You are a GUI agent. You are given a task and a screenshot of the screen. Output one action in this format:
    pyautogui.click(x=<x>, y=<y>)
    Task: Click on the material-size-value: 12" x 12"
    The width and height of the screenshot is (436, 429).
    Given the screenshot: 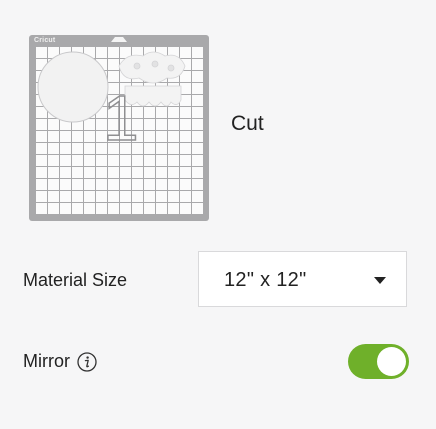 What is the action you would take?
    pyautogui.click(x=265, y=280)
    